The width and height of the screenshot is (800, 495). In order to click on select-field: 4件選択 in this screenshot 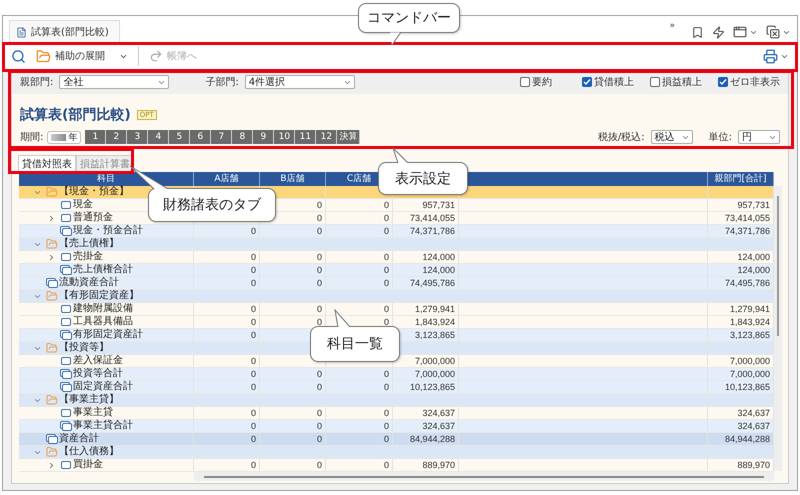, I will do `click(299, 82)`.